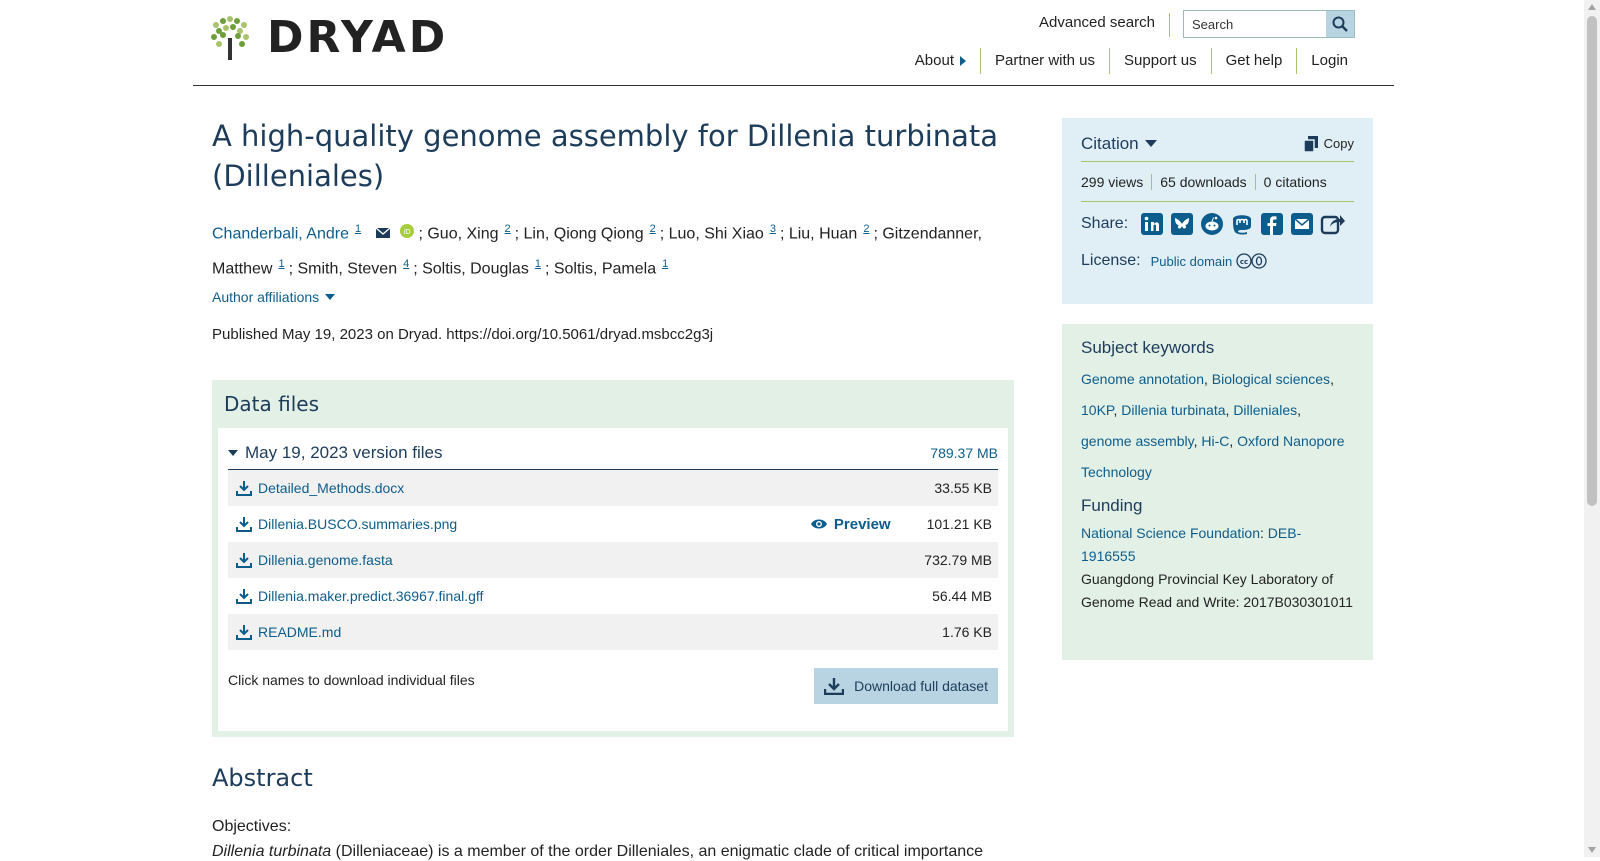 The image size is (1600, 861). What do you see at coordinates (1329, 61) in the screenshot?
I see `nav-login: Login` at bounding box center [1329, 61].